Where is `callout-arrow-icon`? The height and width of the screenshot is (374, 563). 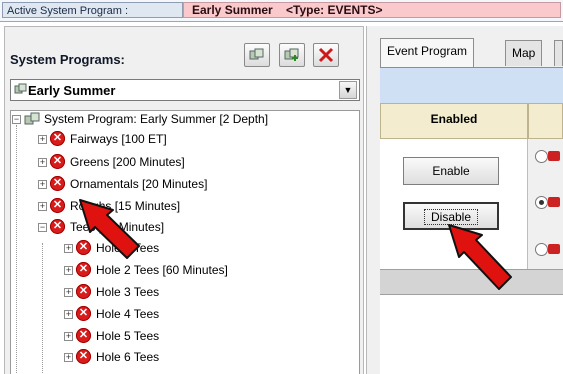 callout-arrow-icon is located at coordinates (480, 257).